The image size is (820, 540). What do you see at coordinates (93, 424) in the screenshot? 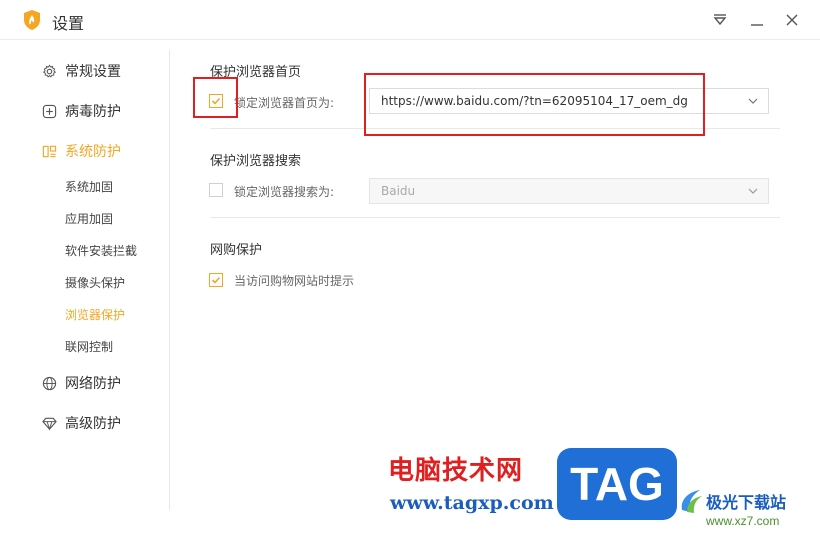
I see `sidebar-item-label: 高级防护` at bounding box center [93, 424].